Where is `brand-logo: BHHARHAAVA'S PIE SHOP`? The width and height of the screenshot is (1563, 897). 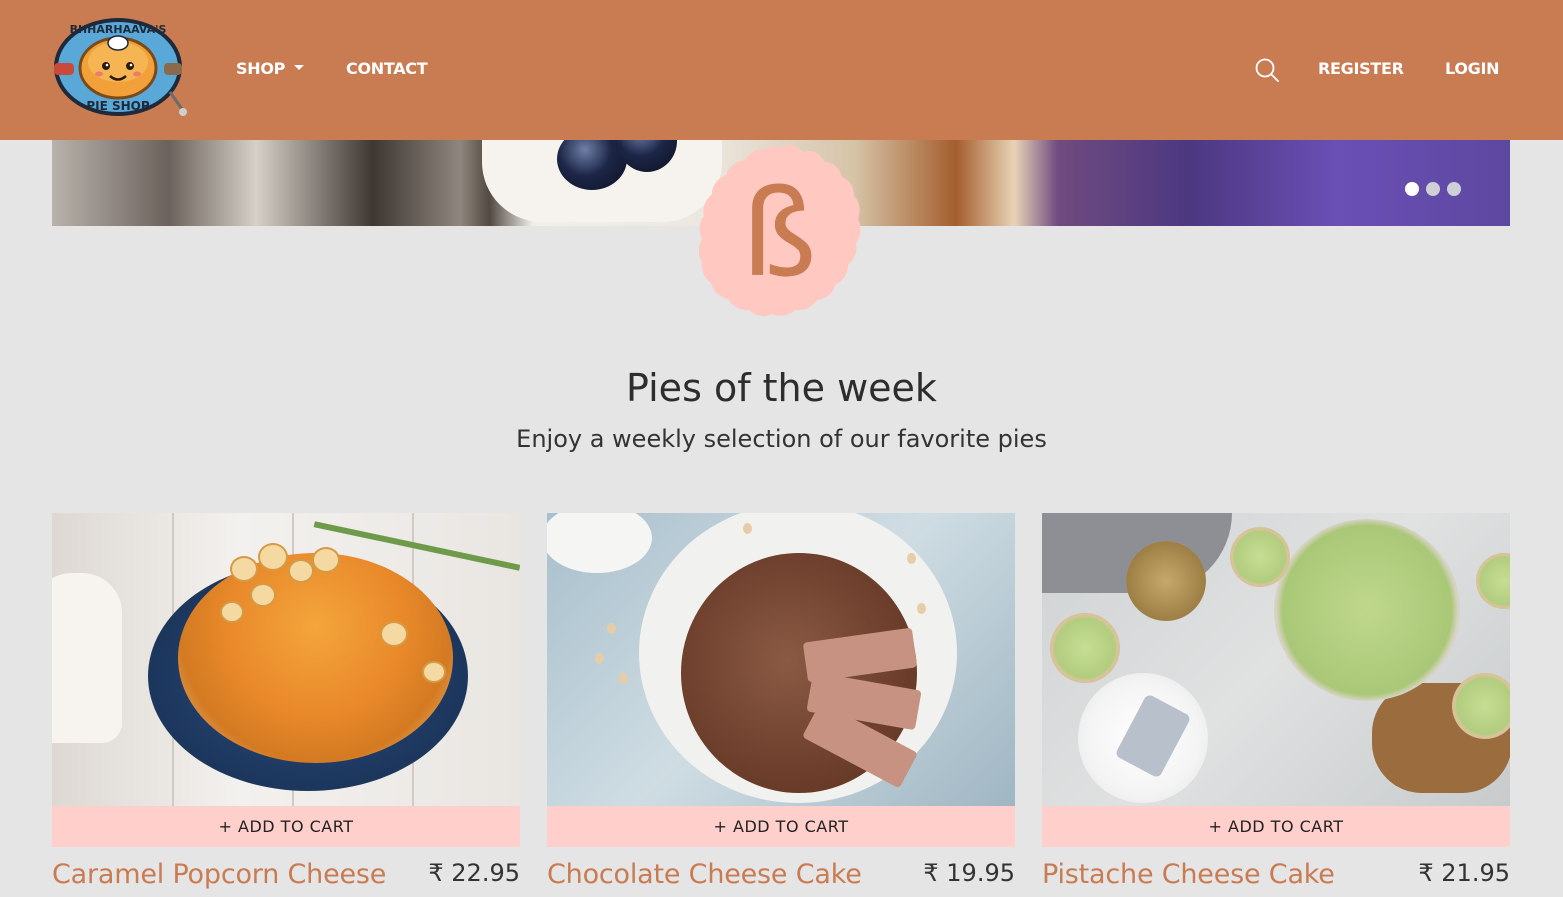
brand-logo: BHHARHAAVA'S PIE SHOP is located at coordinates (120, 67).